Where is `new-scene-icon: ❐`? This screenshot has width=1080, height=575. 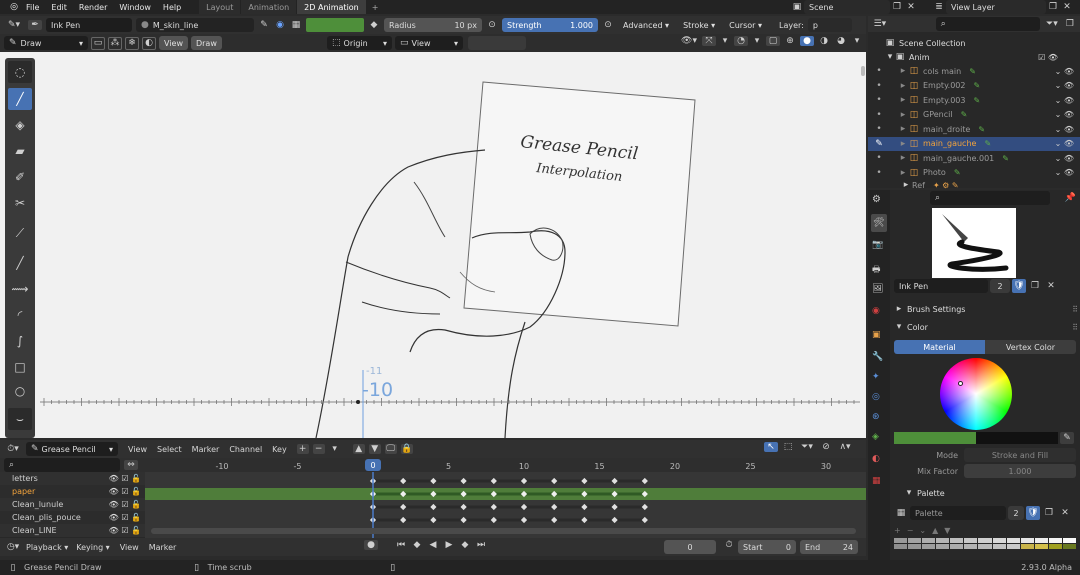 new-scene-icon: ❐ is located at coordinates (897, 7).